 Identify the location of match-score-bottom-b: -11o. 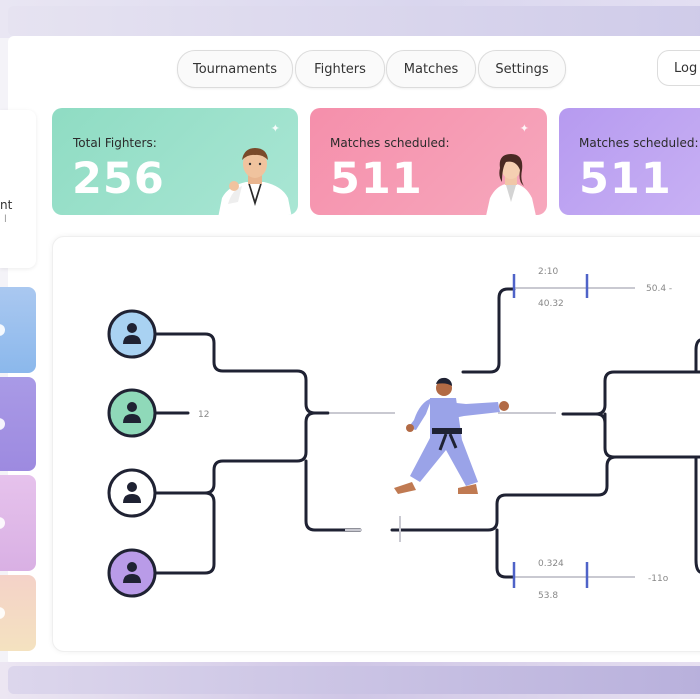
(658, 579).